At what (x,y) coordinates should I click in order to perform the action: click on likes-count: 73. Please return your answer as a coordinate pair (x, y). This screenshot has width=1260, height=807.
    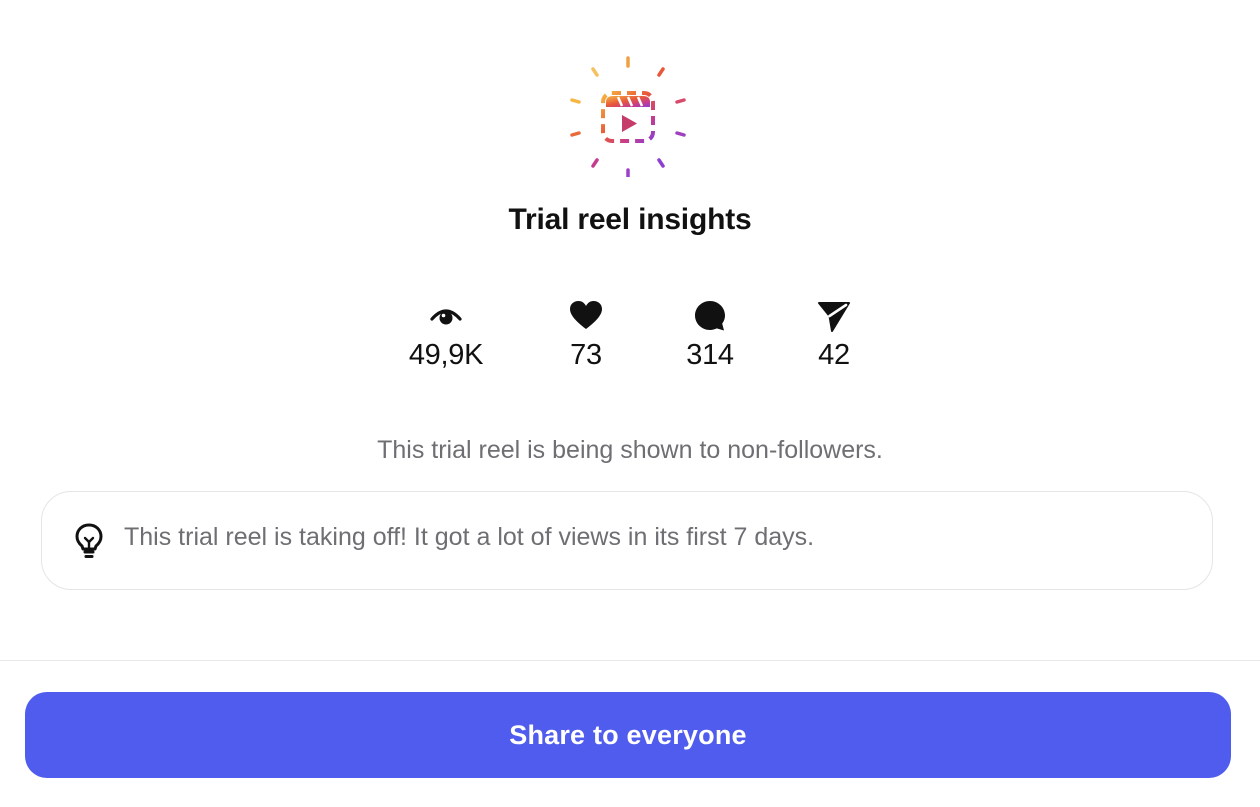
    Looking at the image, I should click on (586, 355).